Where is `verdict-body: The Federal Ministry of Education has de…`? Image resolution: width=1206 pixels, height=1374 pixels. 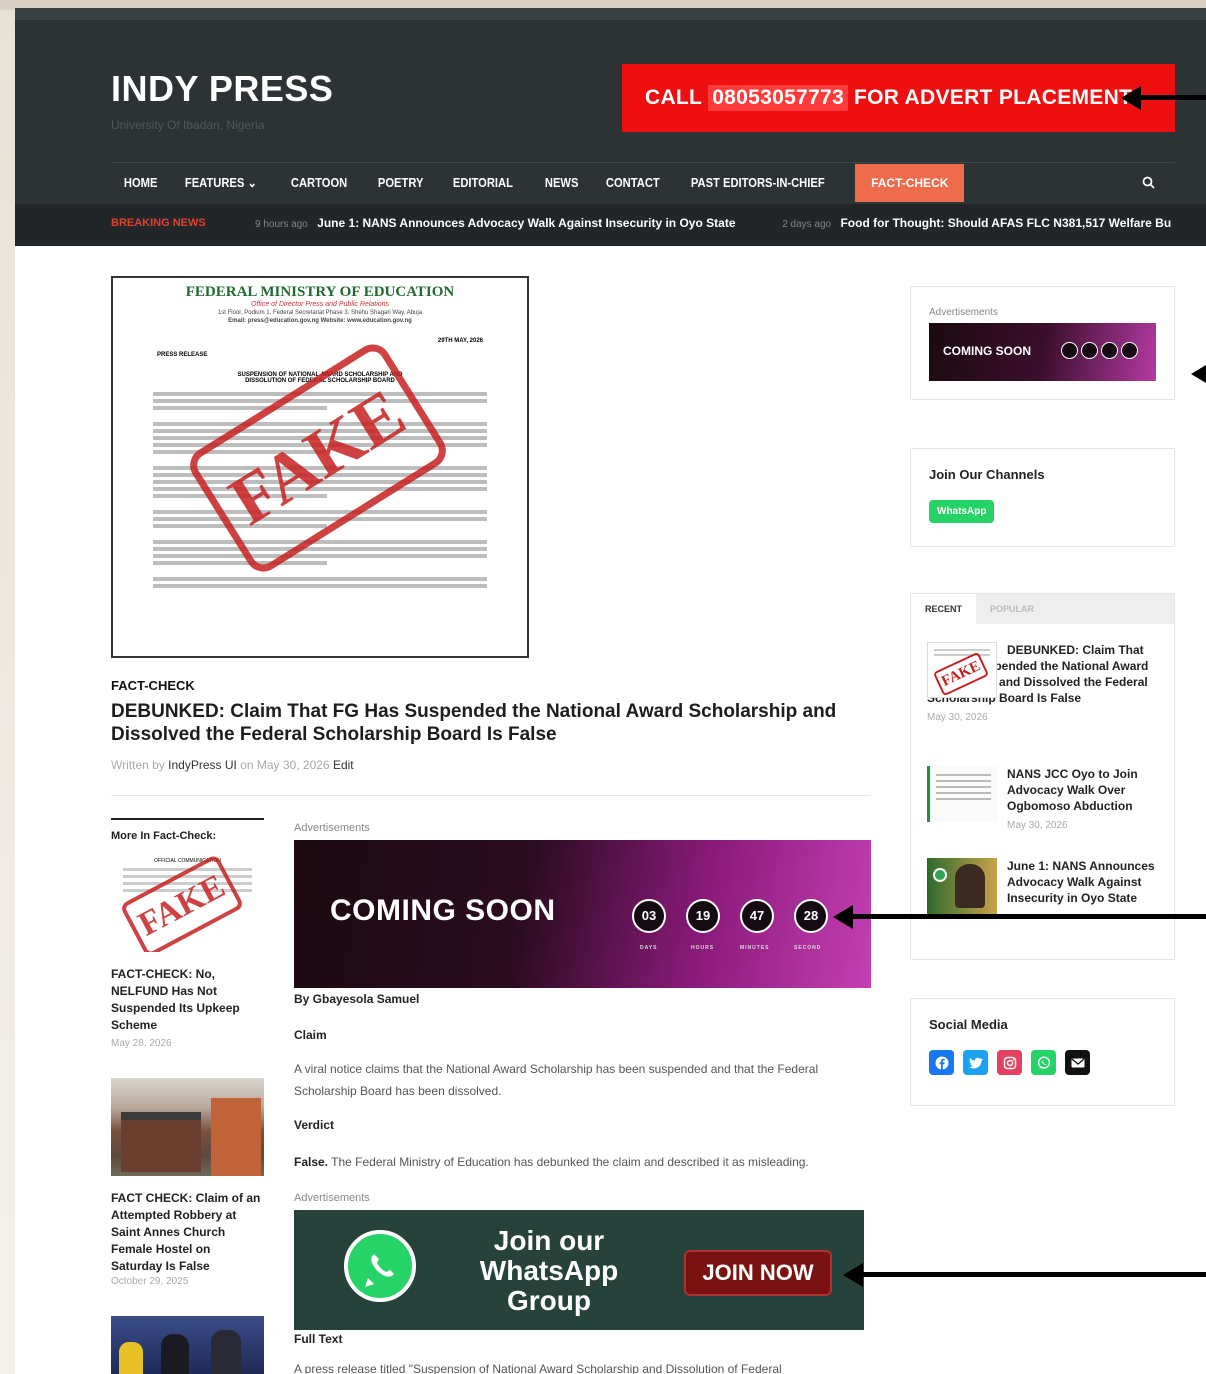
verdict-body: The Federal Ministry of Education has de… is located at coordinates (570, 1162).